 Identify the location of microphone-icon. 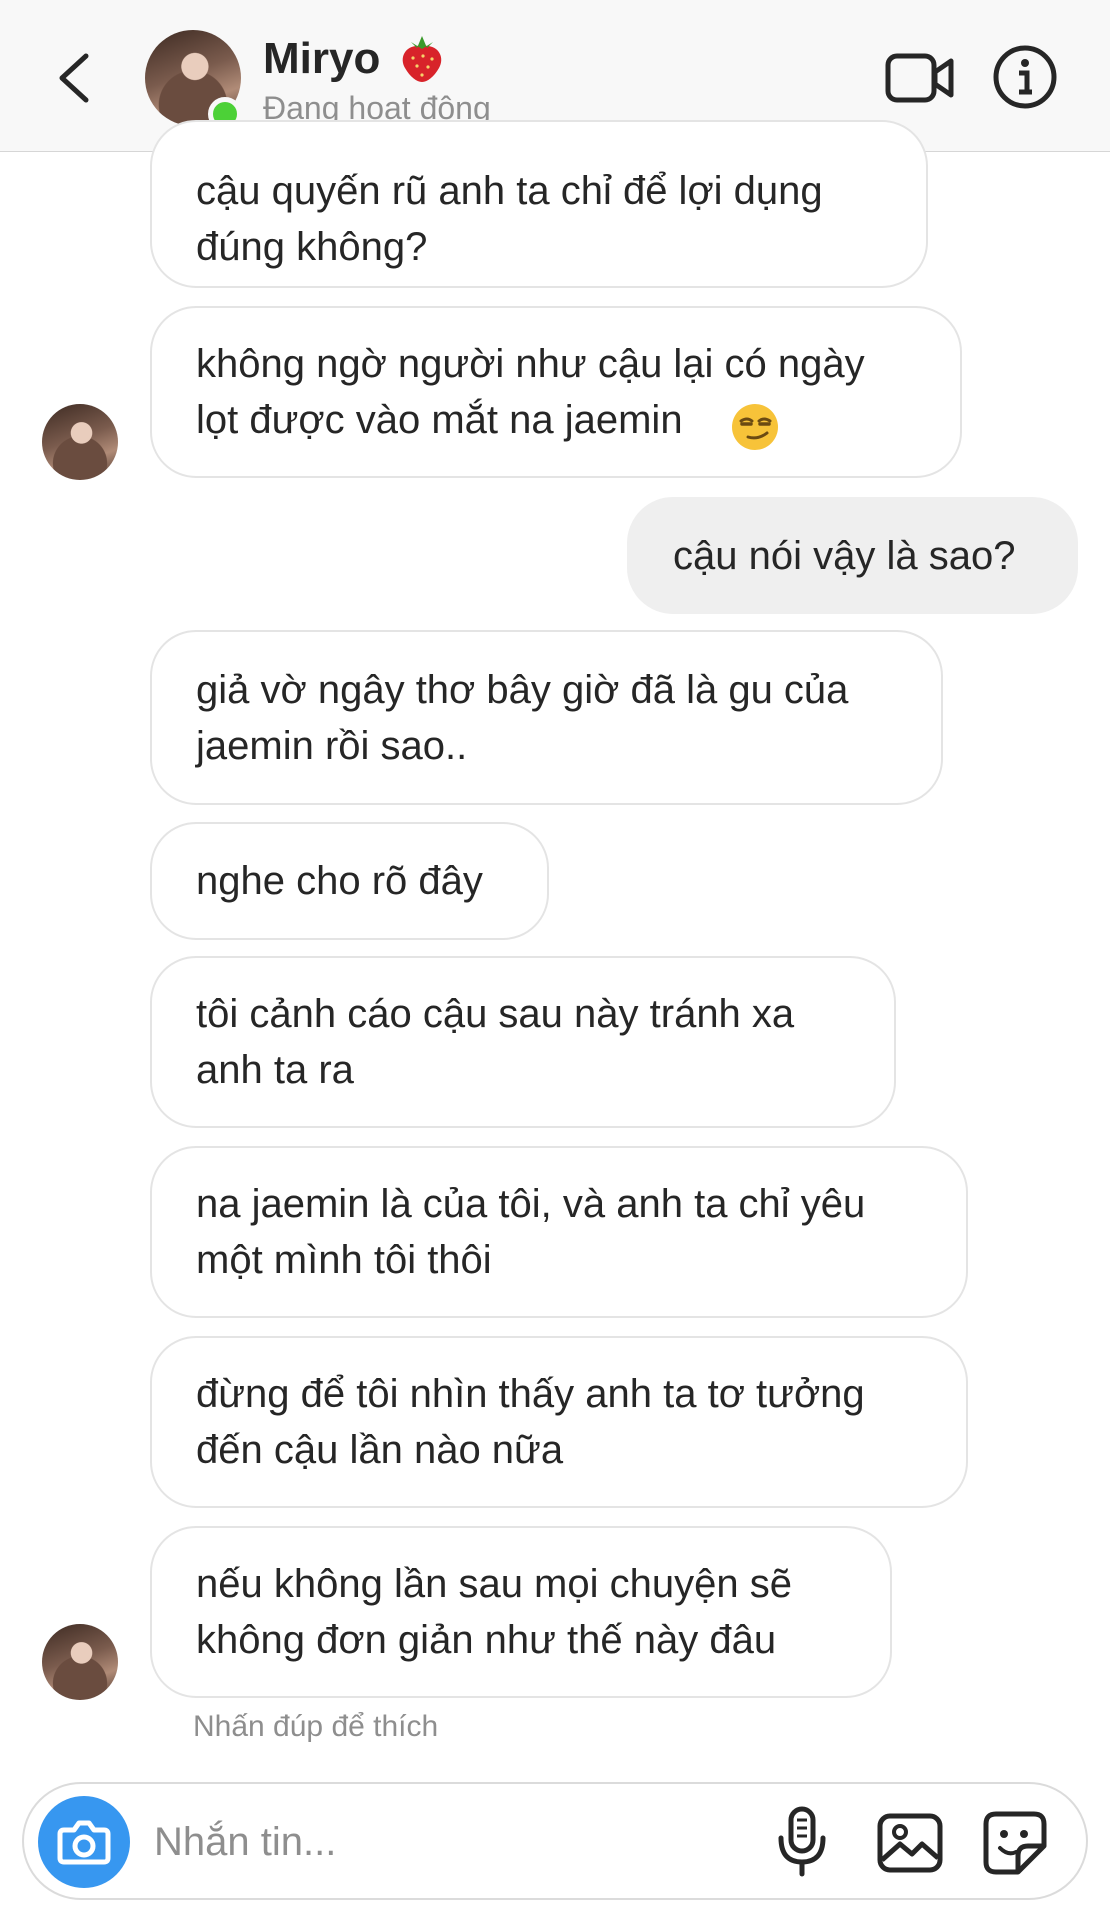
(802, 1841).